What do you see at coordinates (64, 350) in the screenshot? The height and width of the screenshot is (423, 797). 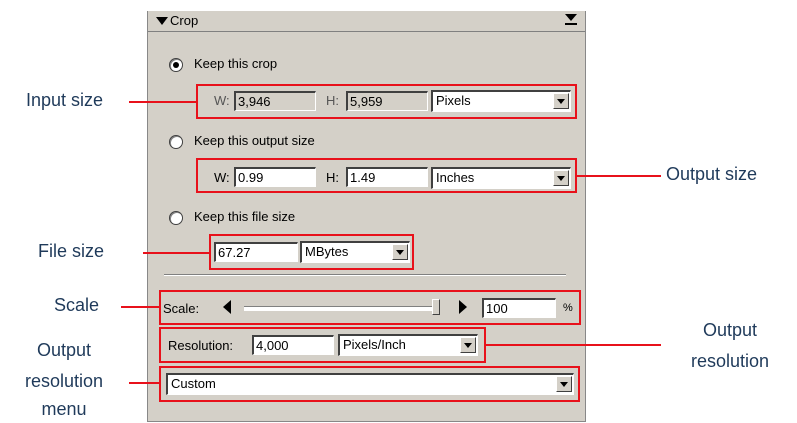 I see `callout-resolution-menu-line1: Output` at bounding box center [64, 350].